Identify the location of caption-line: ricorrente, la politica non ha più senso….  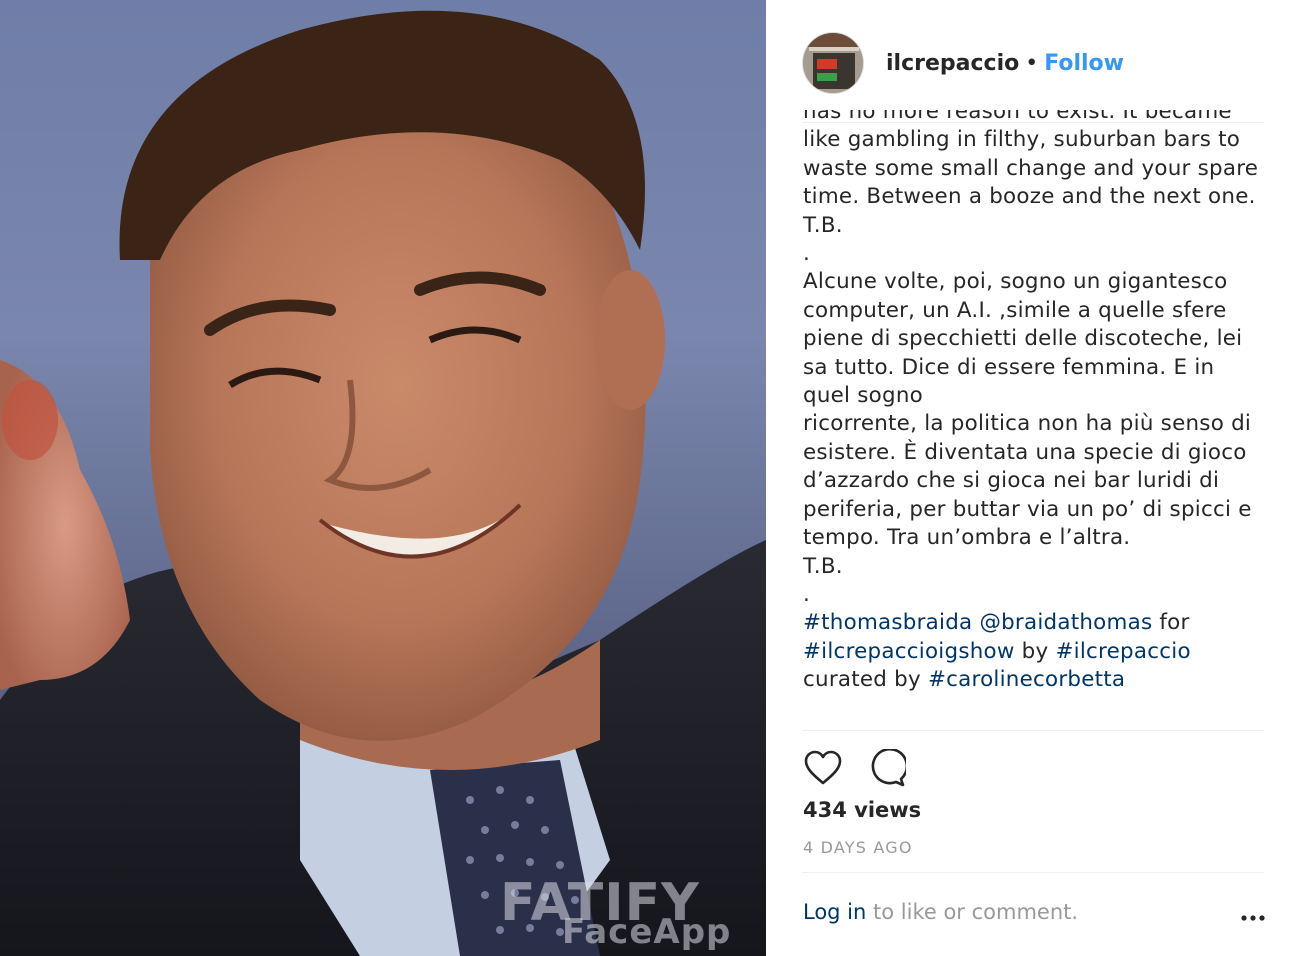
(1027, 424).